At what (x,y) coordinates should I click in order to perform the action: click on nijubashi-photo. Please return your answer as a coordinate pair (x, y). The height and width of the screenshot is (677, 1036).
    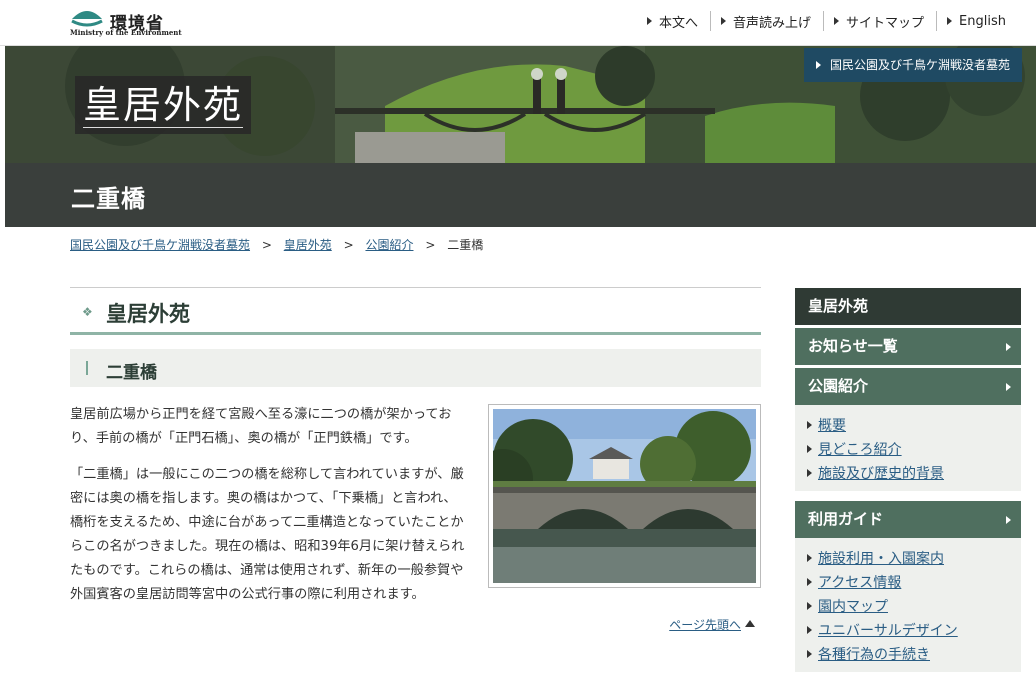
    Looking at the image, I should click on (624, 496).